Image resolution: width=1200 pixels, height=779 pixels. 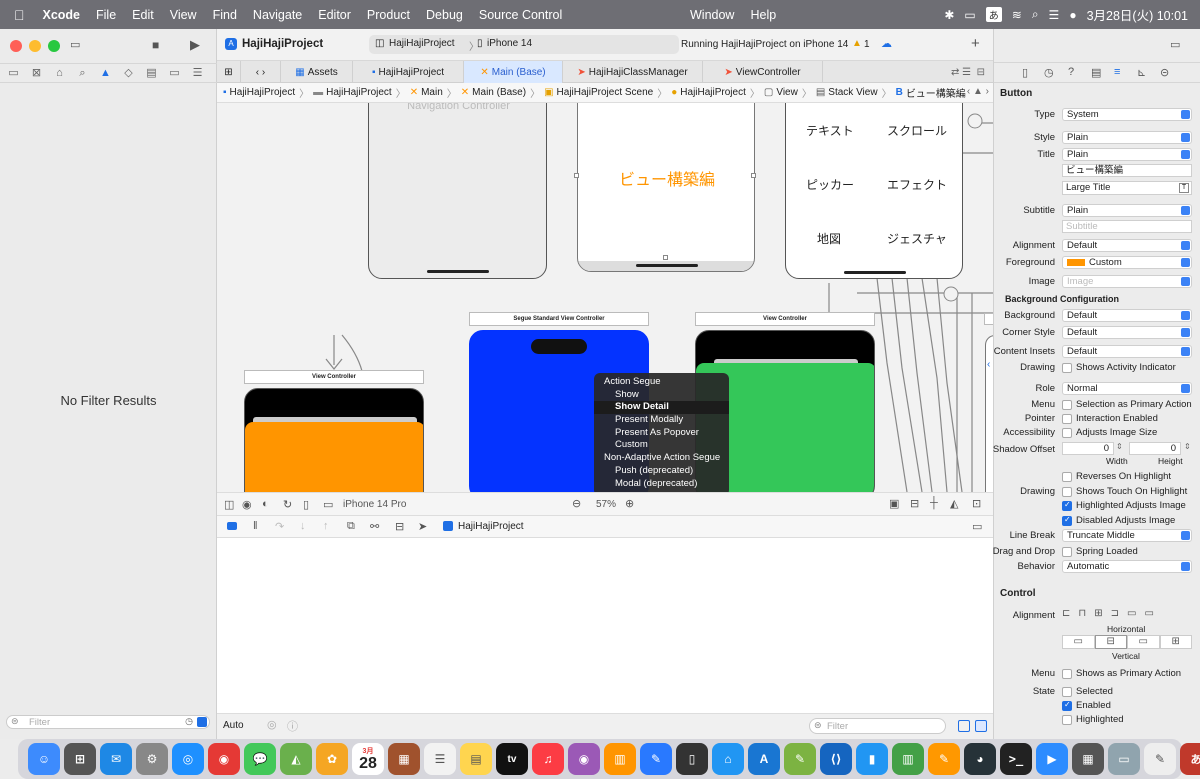 I want to click on resolve-issues-icon: ◭, so click(x=954, y=503).